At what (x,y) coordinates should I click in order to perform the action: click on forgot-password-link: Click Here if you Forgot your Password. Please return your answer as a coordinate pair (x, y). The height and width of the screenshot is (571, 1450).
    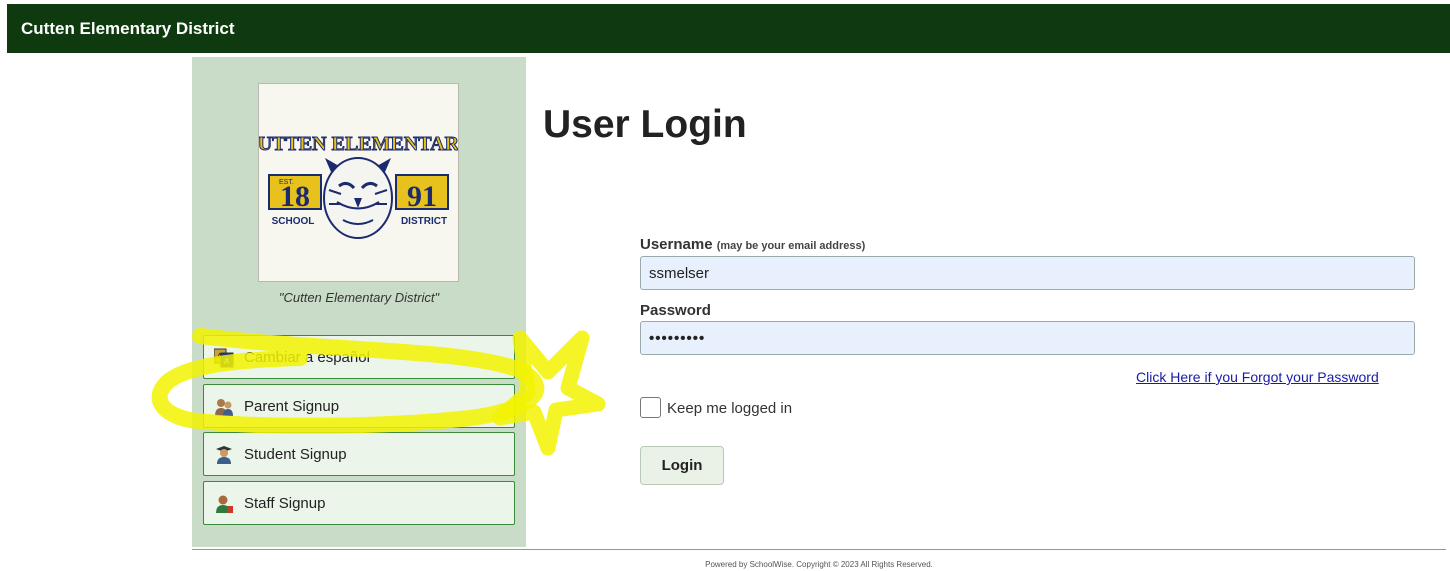
    Looking at the image, I should click on (1257, 377).